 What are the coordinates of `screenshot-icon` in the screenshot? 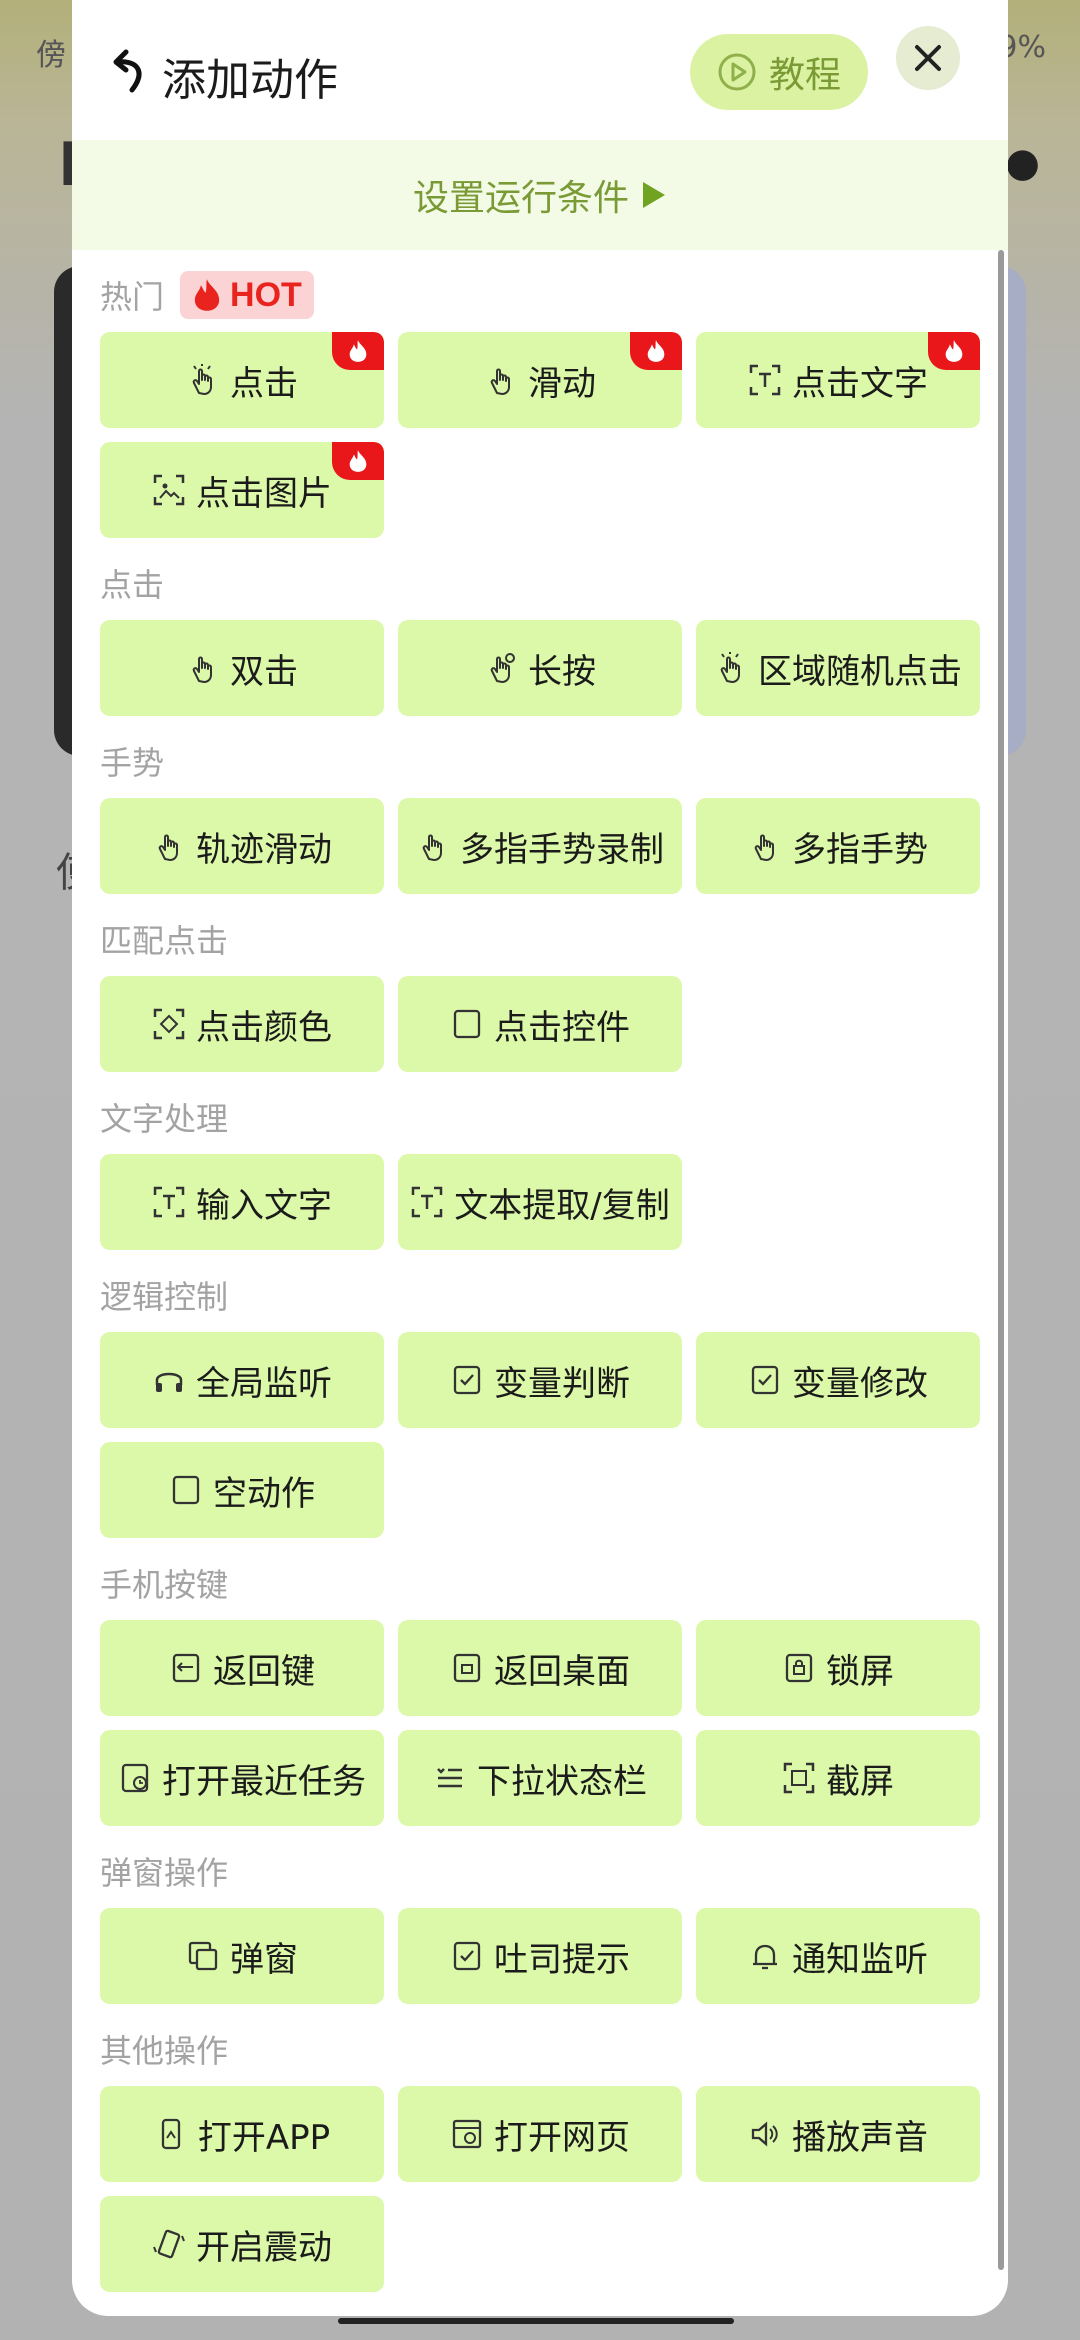 It's located at (799, 1778).